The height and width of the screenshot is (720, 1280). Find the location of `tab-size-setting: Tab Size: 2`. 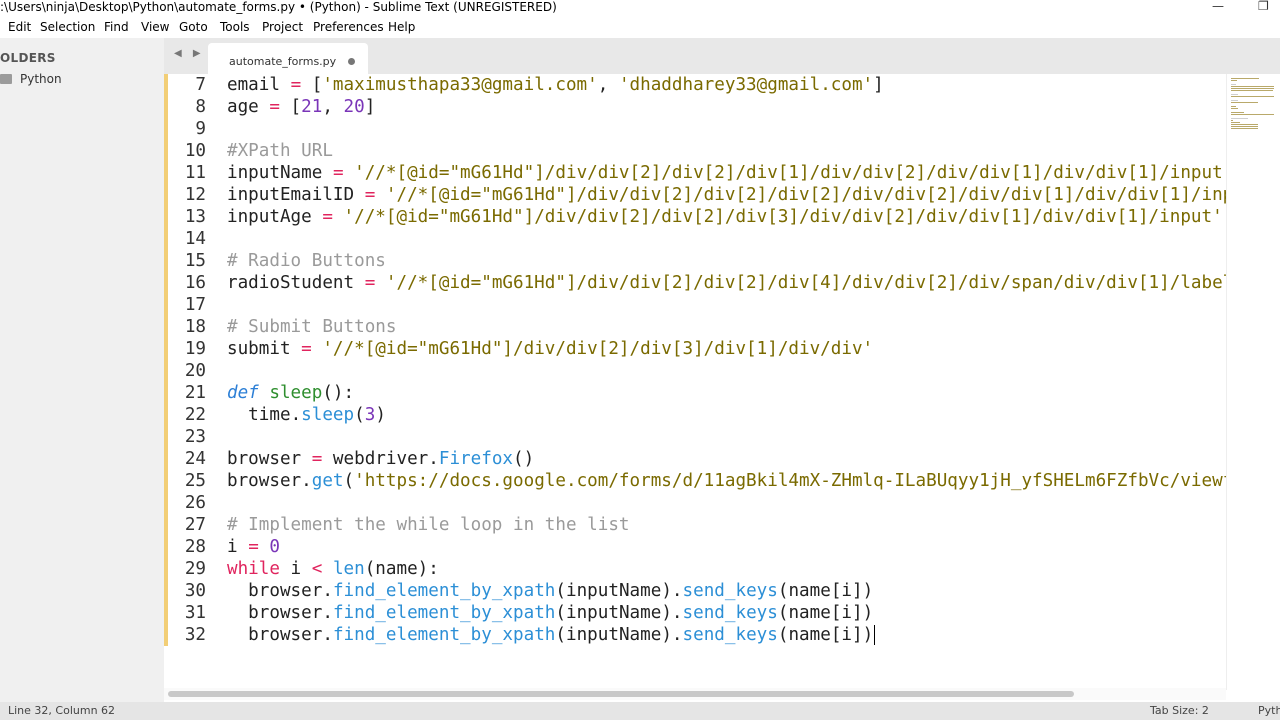

tab-size-setting: Tab Size: 2 is located at coordinates (1179, 710).